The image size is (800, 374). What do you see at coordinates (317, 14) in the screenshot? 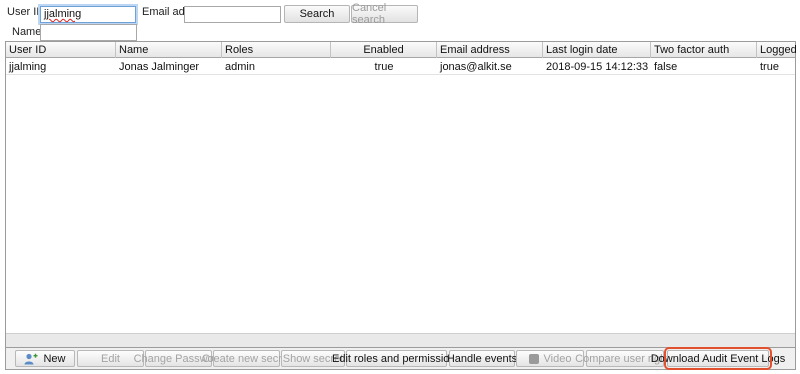
I see `search-button: Search` at bounding box center [317, 14].